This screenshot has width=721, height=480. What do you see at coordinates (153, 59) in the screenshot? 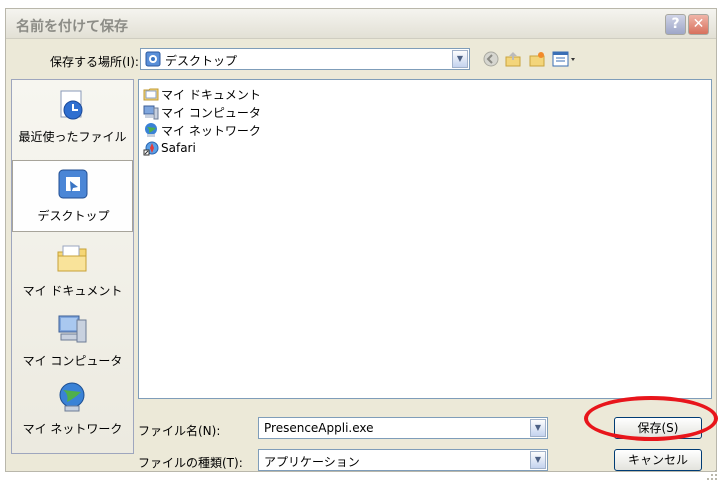
I see `desktop-small-icon` at bounding box center [153, 59].